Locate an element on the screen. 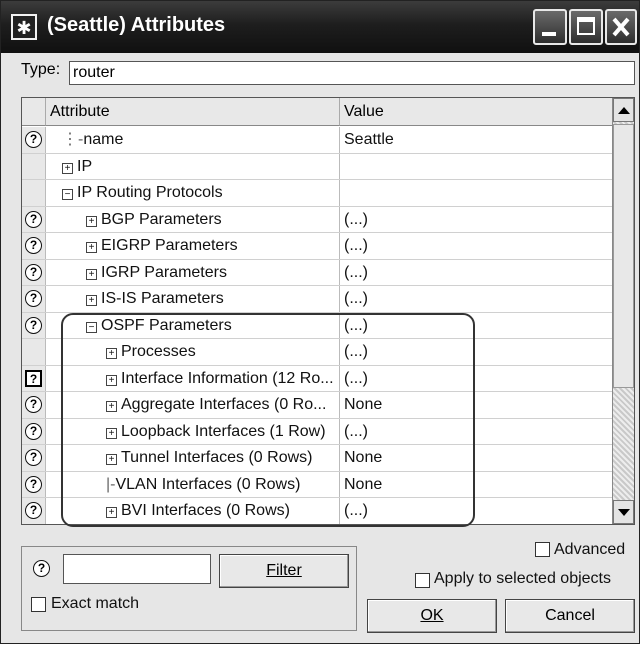  attribute-label: IP Routing Protocols is located at coordinates (150, 192).